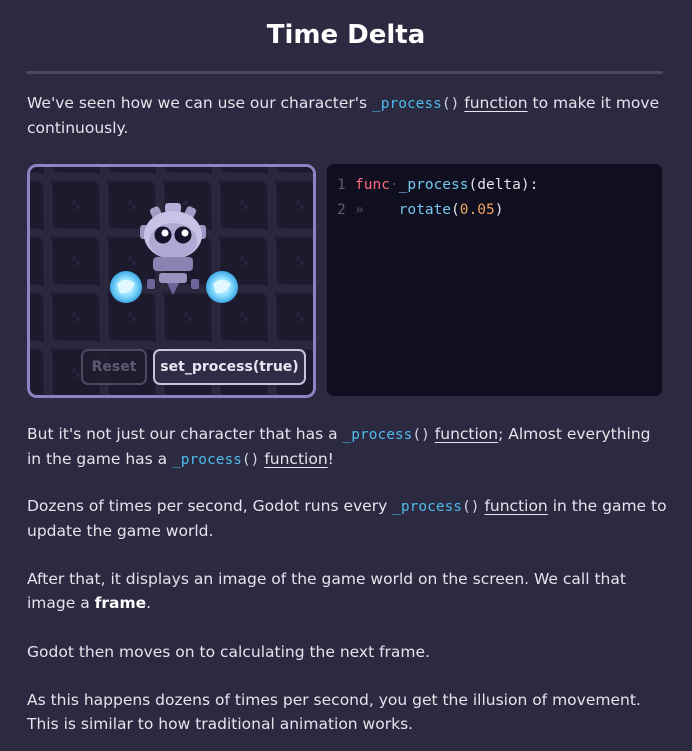  I want to click on code-line-1: 1 func·_process(delta):, so click(438, 185).